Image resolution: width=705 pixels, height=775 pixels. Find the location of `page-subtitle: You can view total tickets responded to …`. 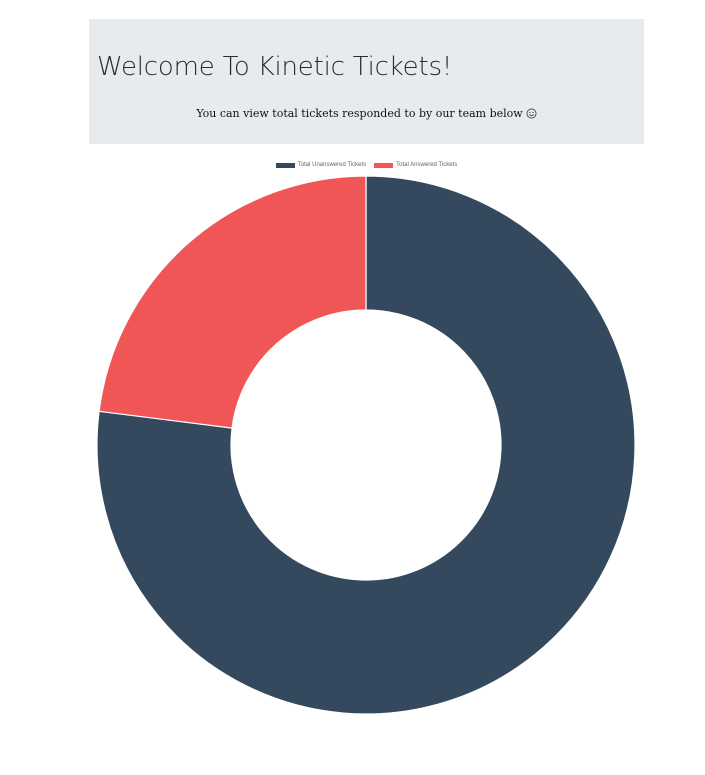

page-subtitle: You can view total tickets responded to … is located at coordinates (366, 113).